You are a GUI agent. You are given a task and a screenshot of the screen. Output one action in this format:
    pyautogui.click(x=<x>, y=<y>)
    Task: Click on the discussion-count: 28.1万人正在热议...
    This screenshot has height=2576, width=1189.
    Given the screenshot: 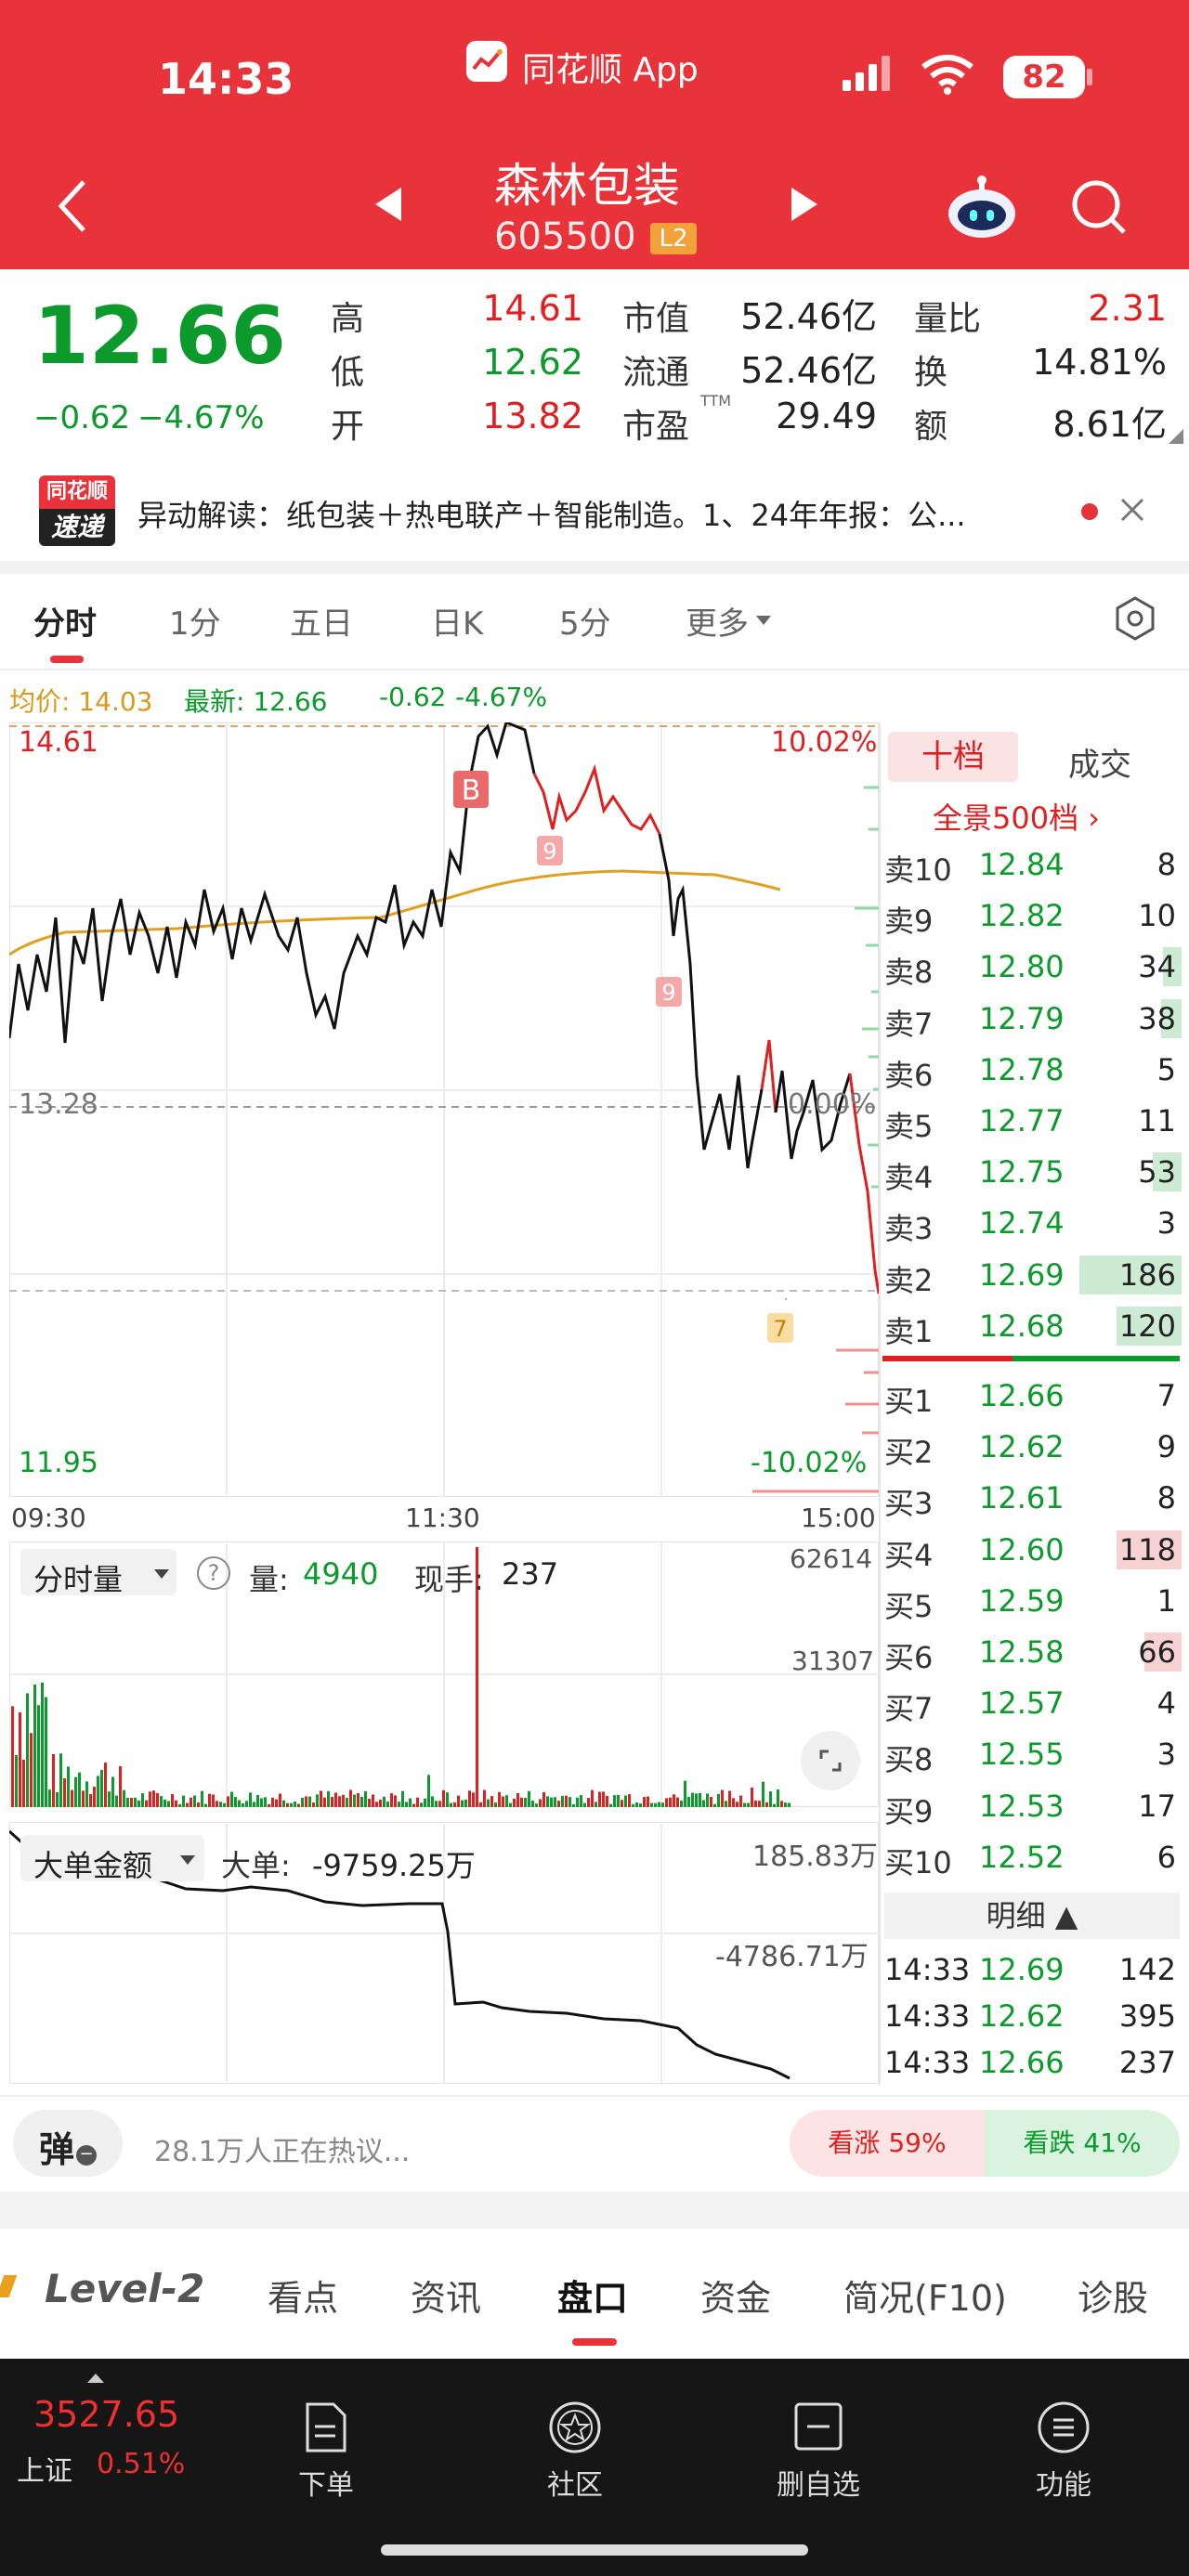 What is the action you would take?
    pyautogui.click(x=282, y=2149)
    